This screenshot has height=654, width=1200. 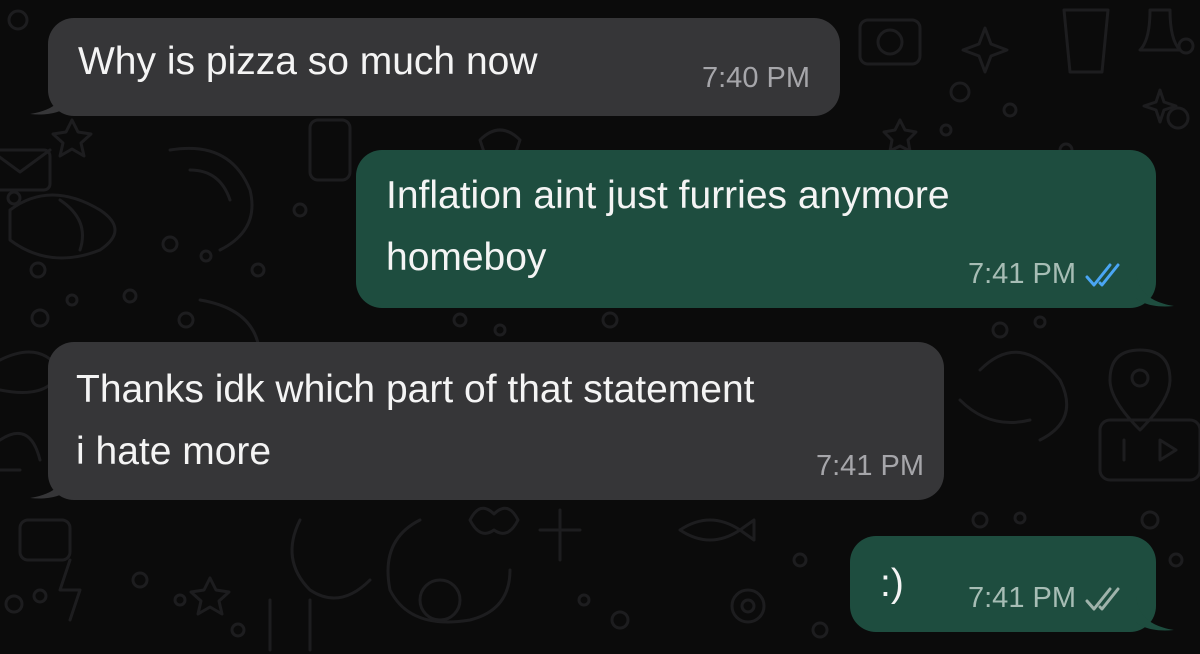 What do you see at coordinates (415, 389) in the screenshot?
I see `message-text-line: Thanks idk which part of that statement` at bounding box center [415, 389].